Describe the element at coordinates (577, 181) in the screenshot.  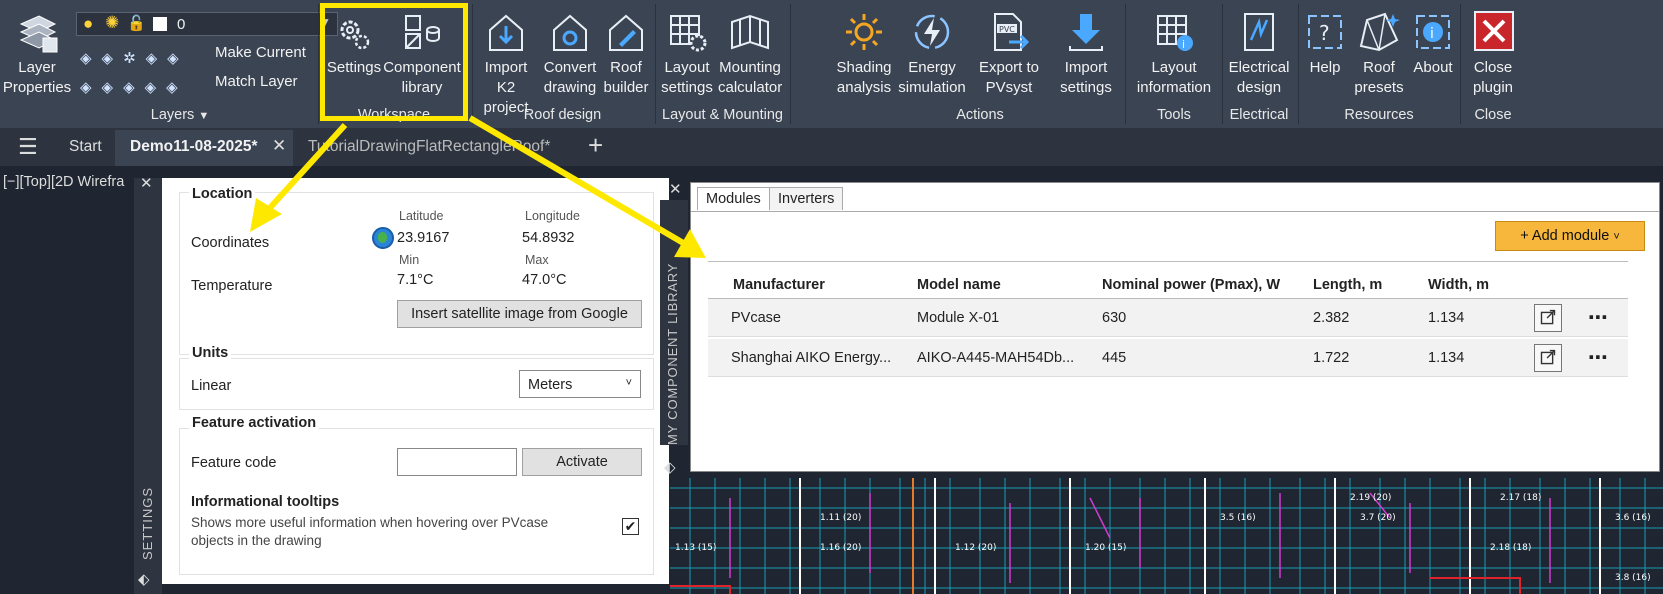
I see `arrow-to-library` at that location.